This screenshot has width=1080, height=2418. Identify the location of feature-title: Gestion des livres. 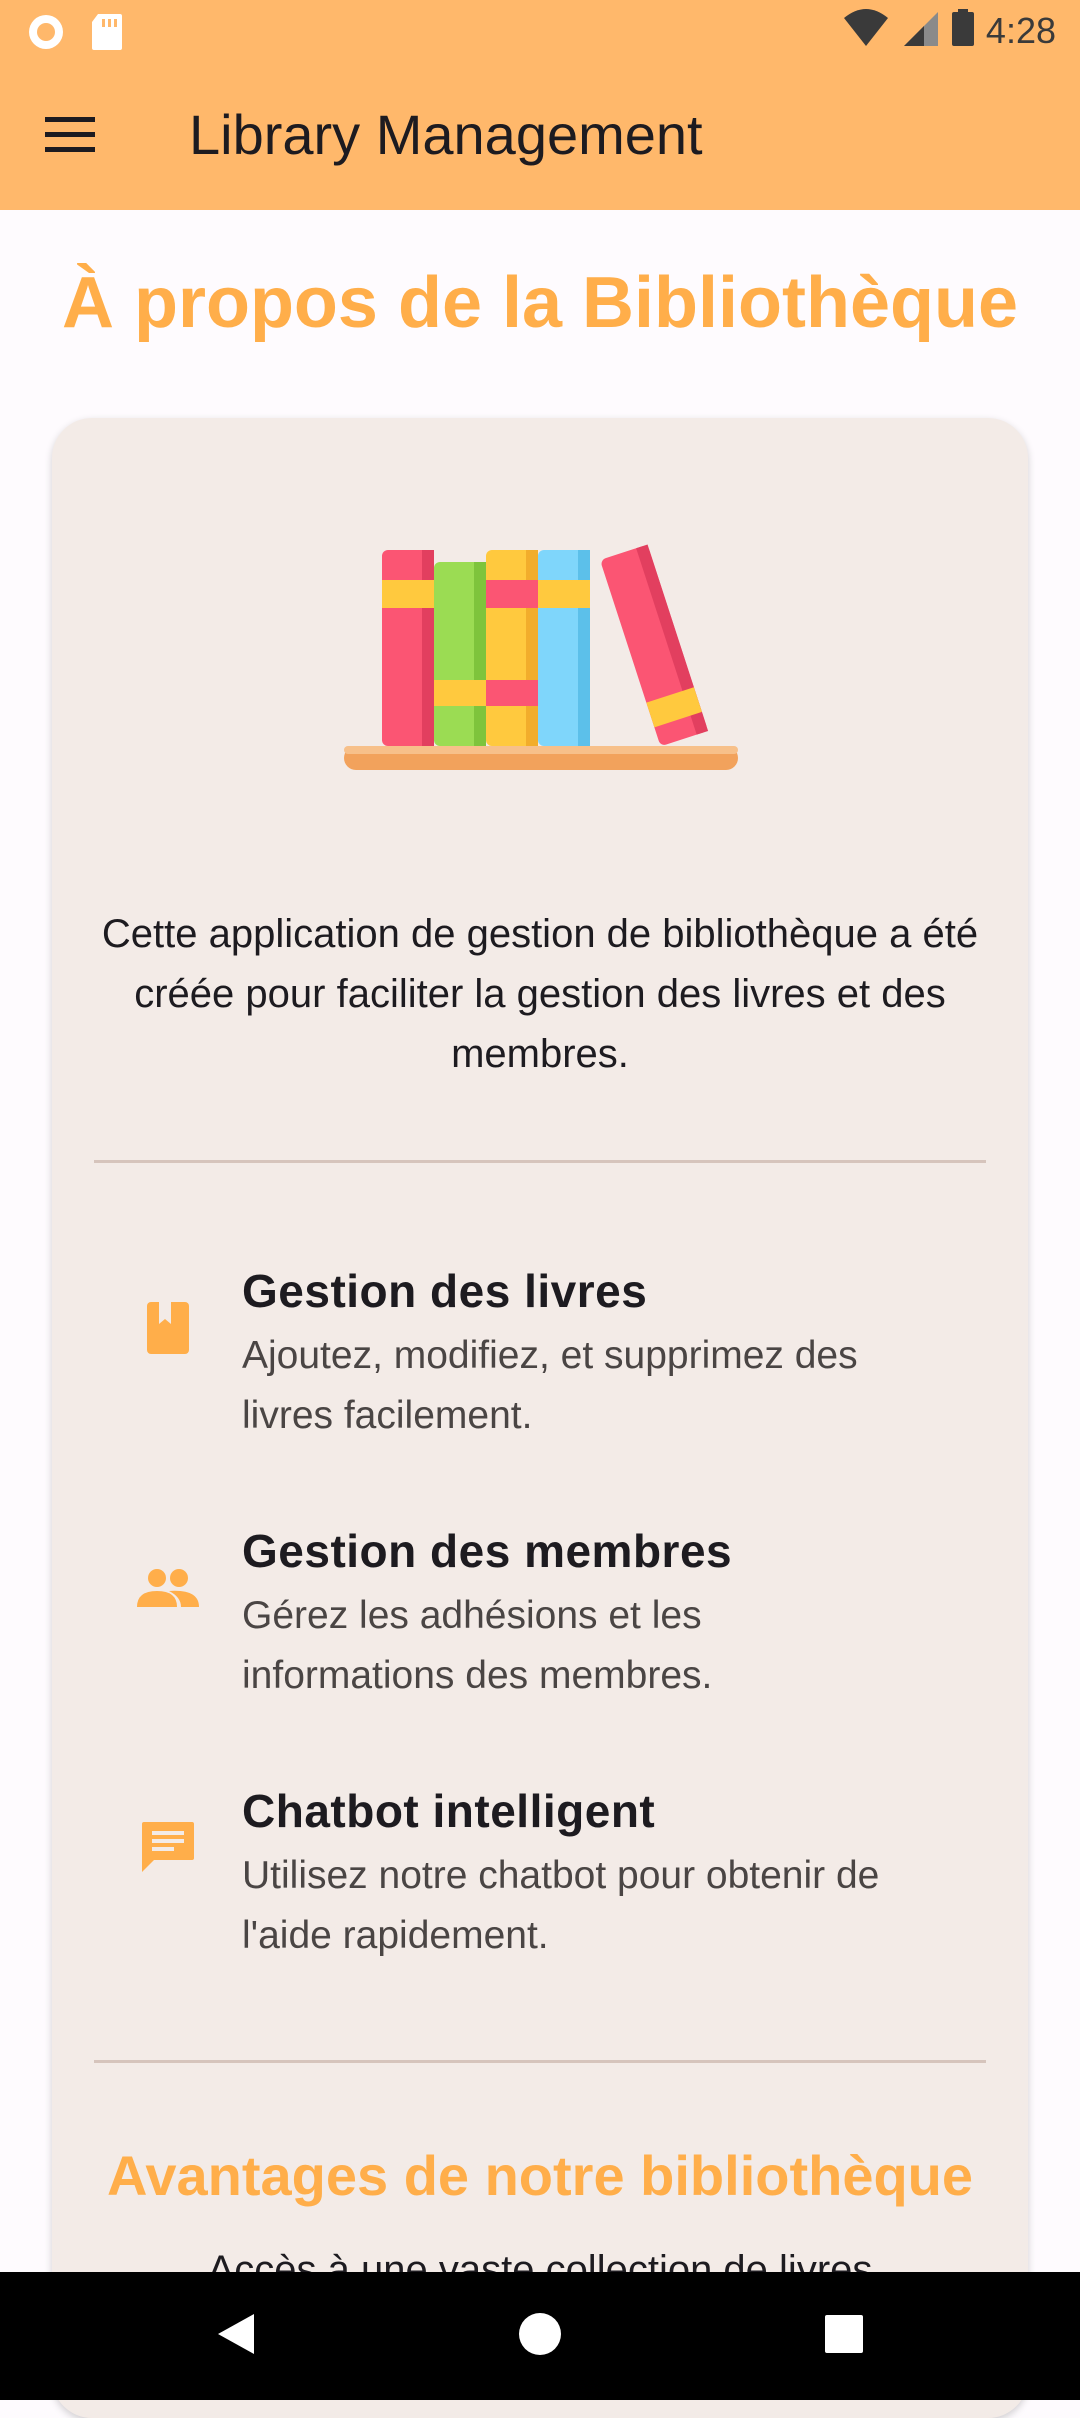
(445, 1291).